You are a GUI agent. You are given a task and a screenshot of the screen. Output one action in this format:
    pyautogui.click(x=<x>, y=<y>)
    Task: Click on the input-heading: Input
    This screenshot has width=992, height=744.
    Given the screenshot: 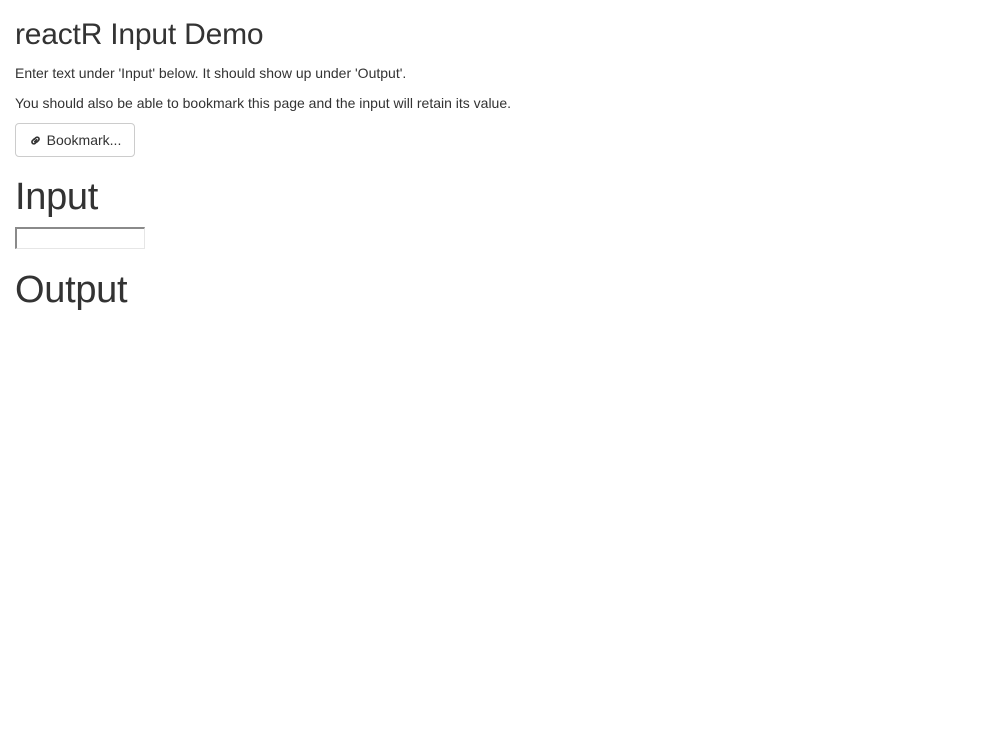 What is the action you would take?
    pyautogui.click(x=57, y=197)
    